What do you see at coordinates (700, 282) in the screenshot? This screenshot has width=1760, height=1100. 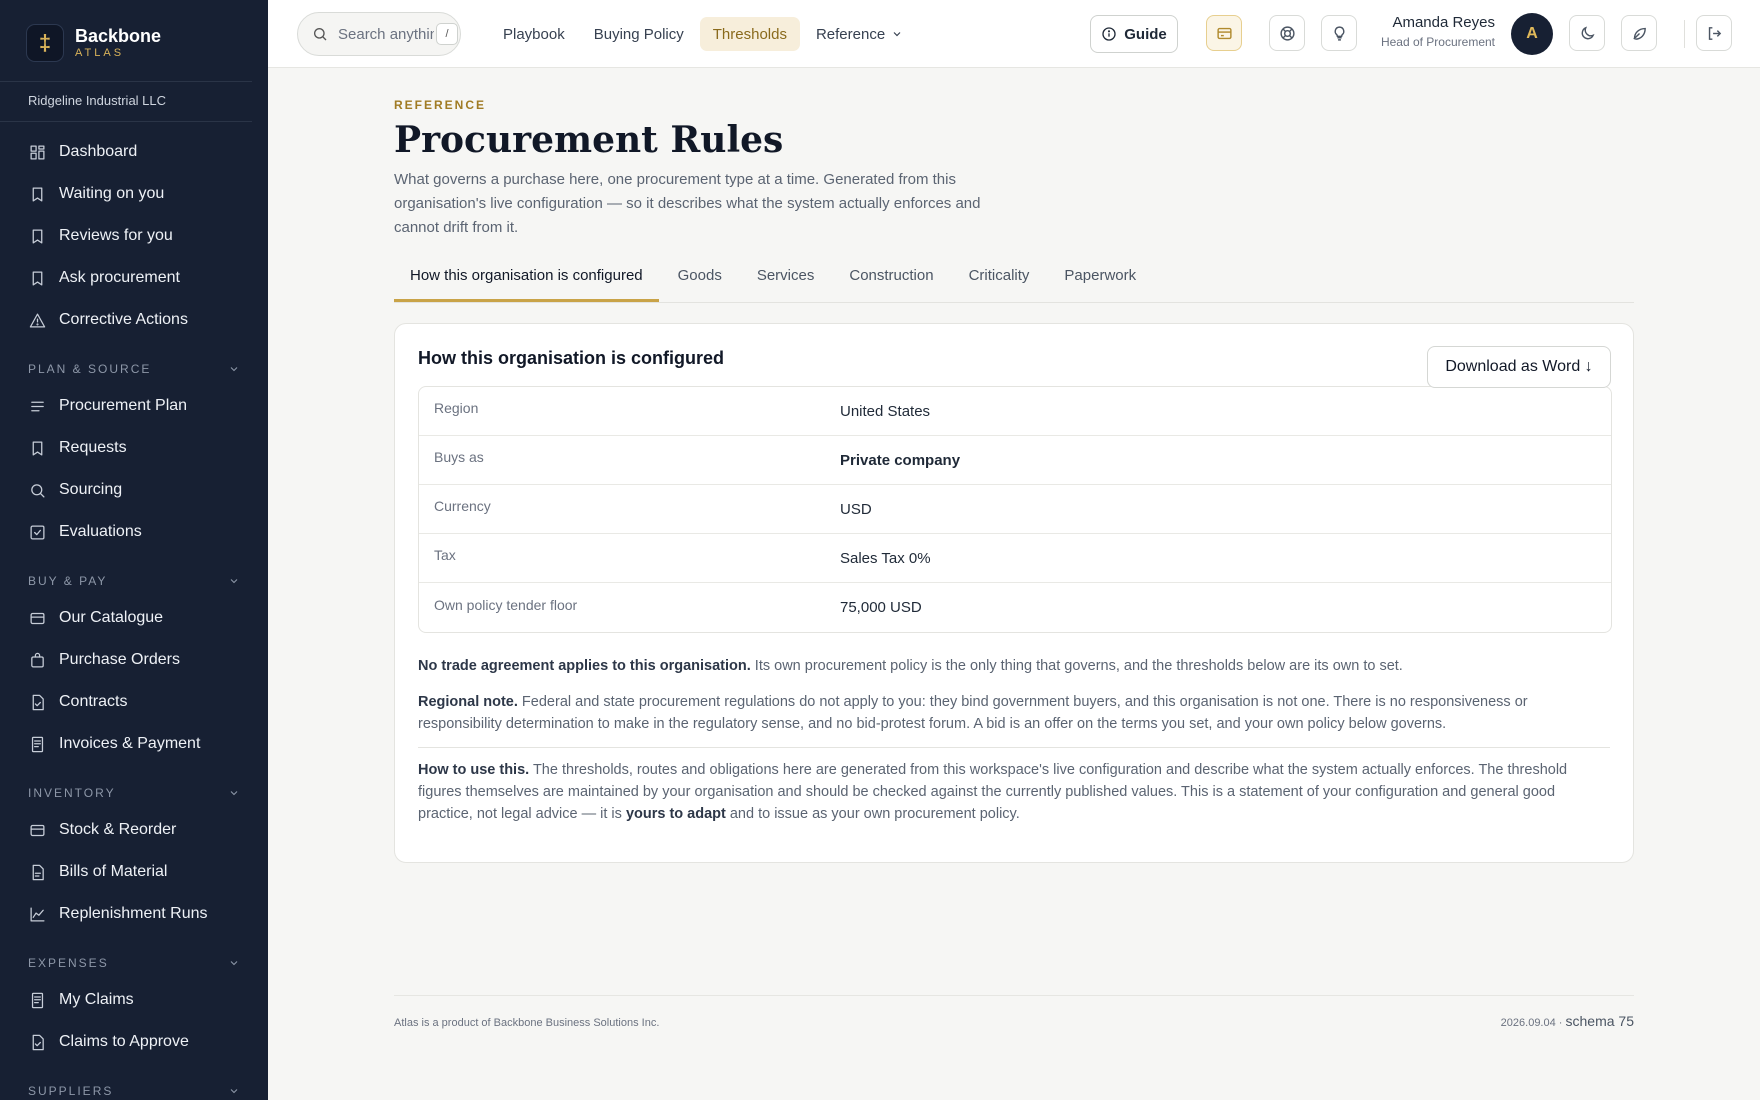 I see `tab-goods: Goods` at bounding box center [700, 282].